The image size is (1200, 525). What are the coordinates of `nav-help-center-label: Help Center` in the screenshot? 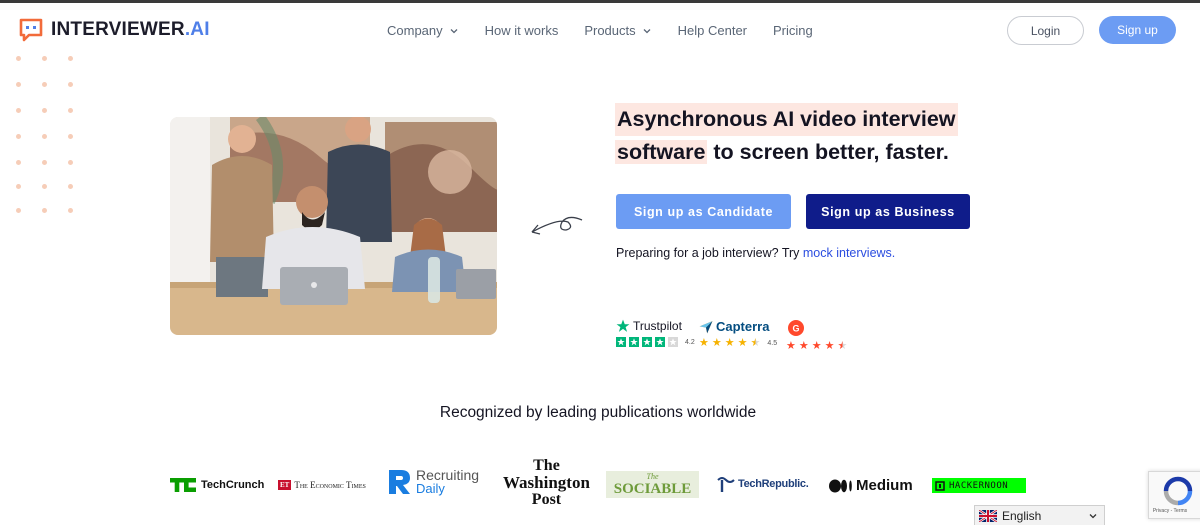 It's located at (712, 30).